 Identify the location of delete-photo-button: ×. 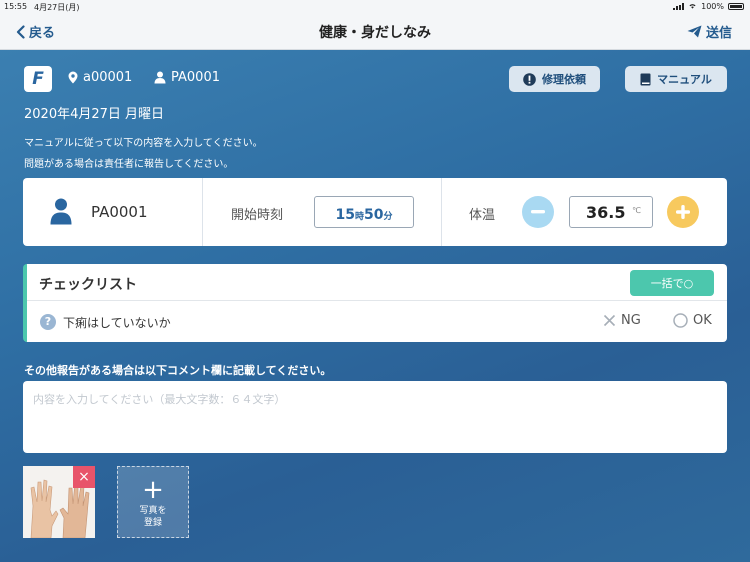
(84, 477).